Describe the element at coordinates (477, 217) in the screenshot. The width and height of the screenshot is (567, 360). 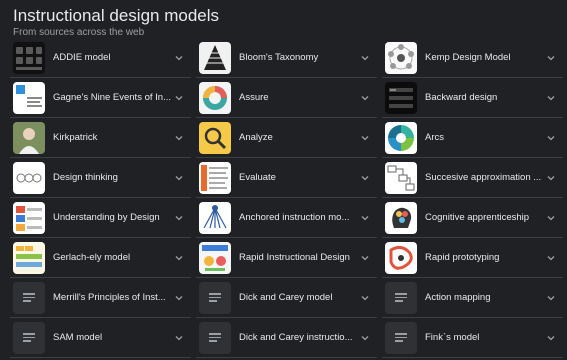
I see `model-label: Cognitive apprenticeship` at that location.